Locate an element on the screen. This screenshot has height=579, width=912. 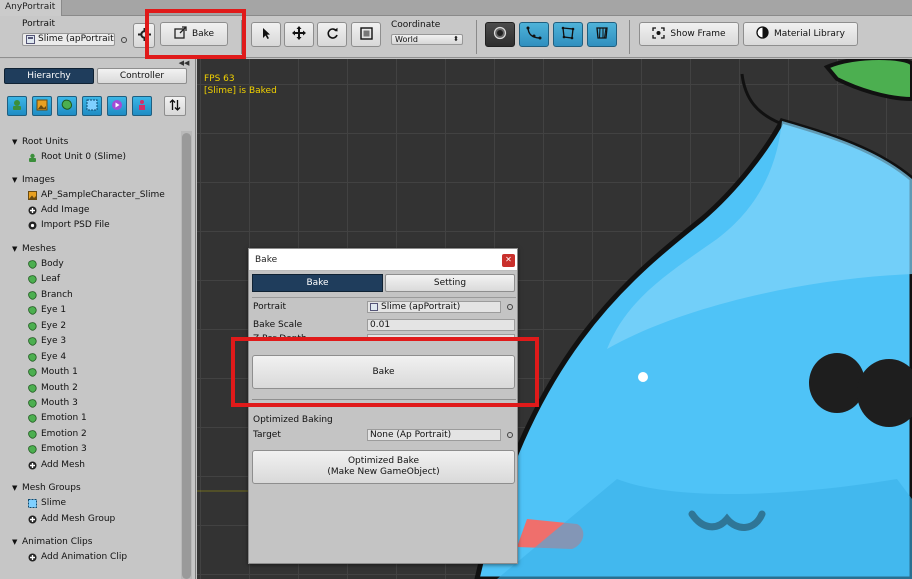
list-item: Emotion 3 is located at coordinates (57, 449).